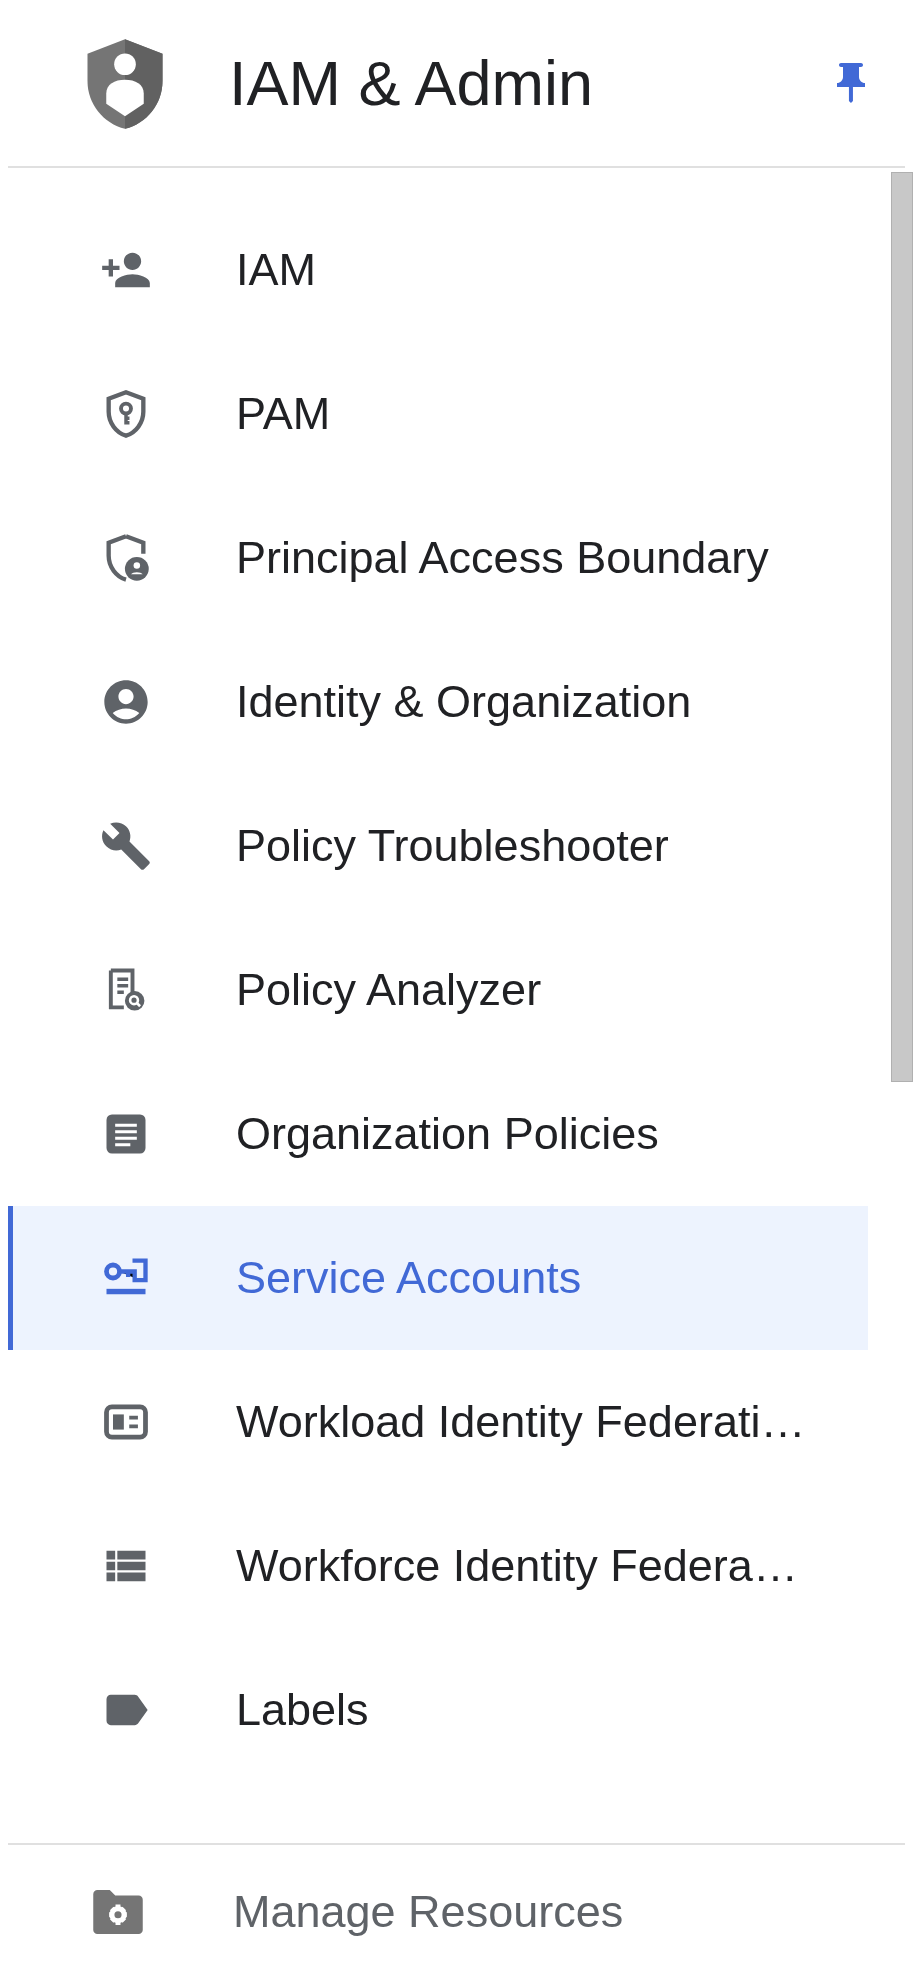 This screenshot has width=913, height=1979. What do you see at coordinates (302, 1710) in the screenshot?
I see `nav-label: Labels` at bounding box center [302, 1710].